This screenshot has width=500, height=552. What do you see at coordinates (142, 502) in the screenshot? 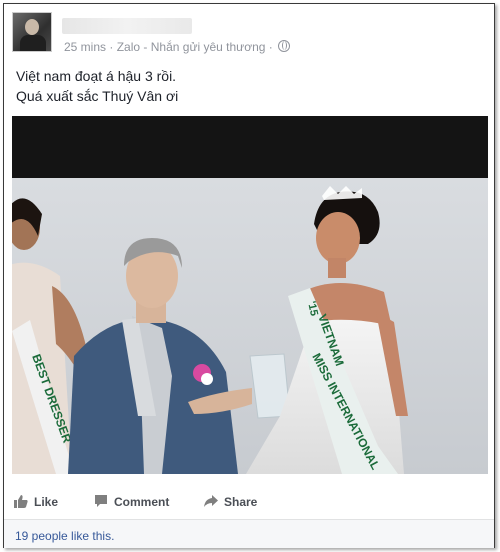
I see `comment-label: Comment` at bounding box center [142, 502].